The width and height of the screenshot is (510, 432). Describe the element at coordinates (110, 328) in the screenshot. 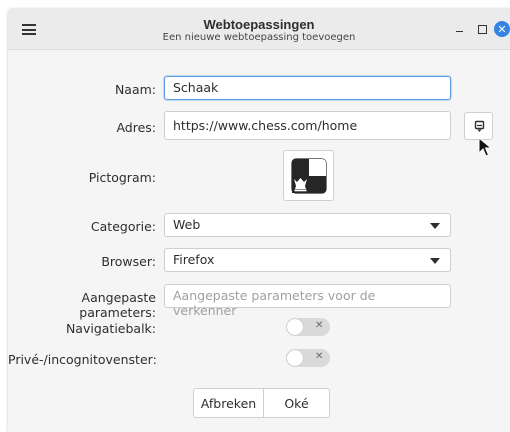

I see `navbar-label: Navigatiebalk:` at that location.